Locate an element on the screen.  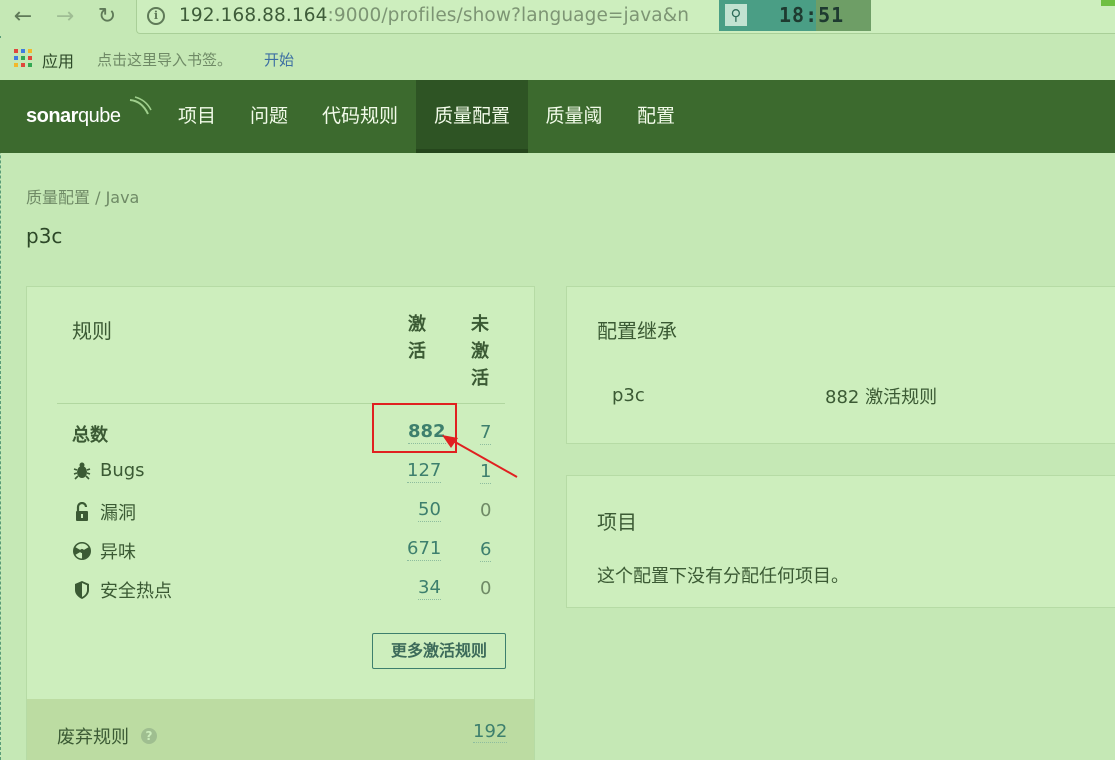
hotspots-inactive-count: 0 is located at coordinates (486, 588).